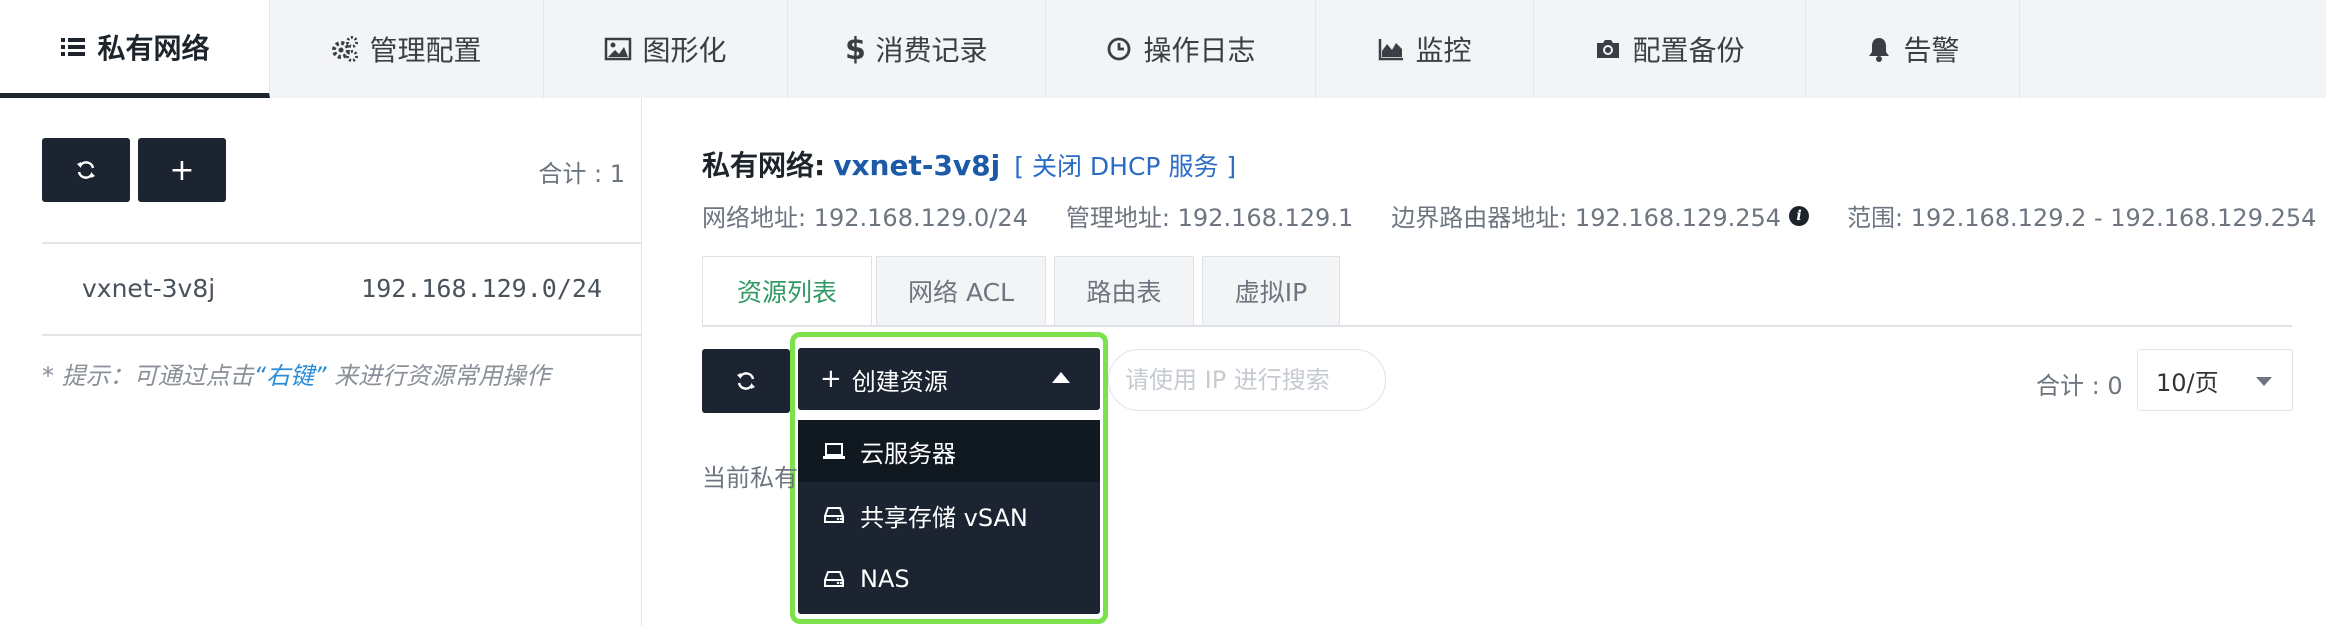 This screenshot has height=626, width=2326. What do you see at coordinates (855, 49) in the screenshot?
I see `dollar-icon: $` at bounding box center [855, 49].